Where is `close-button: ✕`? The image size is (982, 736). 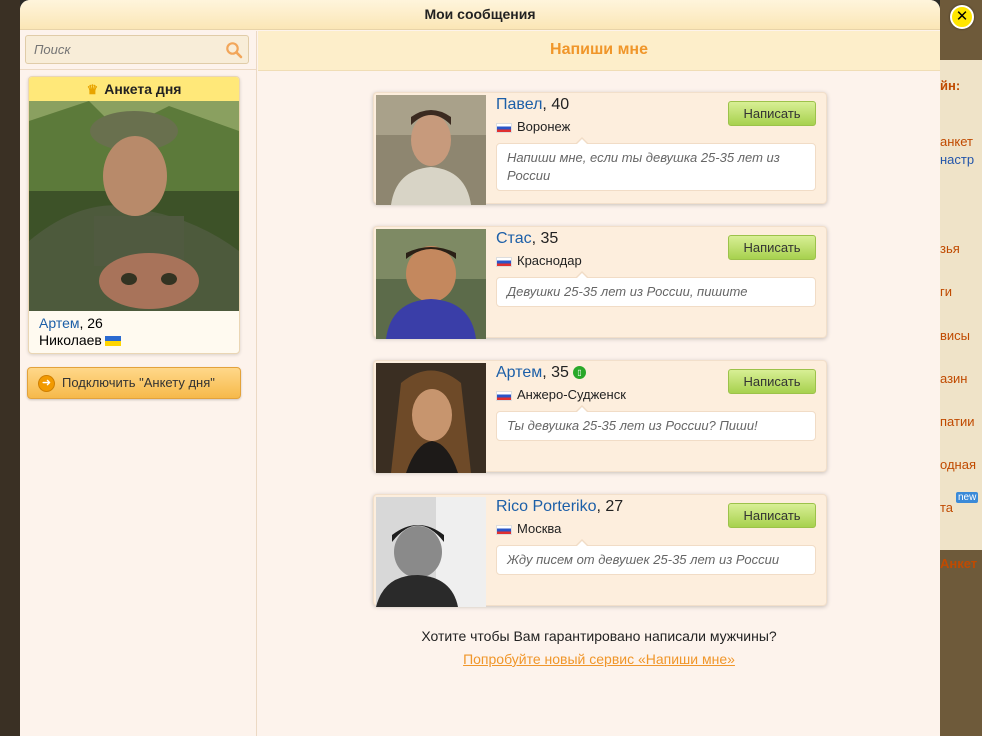 close-button: ✕ is located at coordinates (962, 17).